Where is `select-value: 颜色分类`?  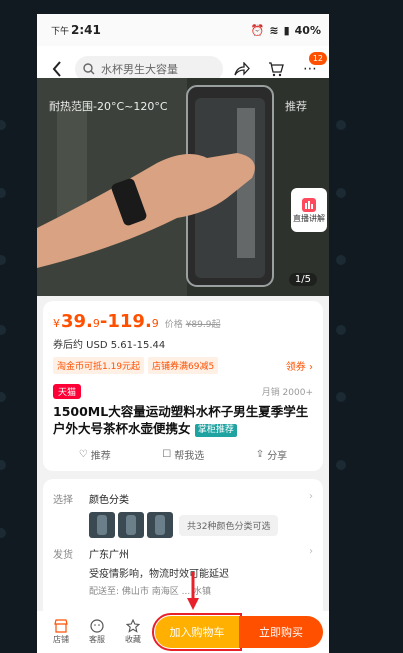 select-value: 颜色分类 is located at coordinates (109, 500).